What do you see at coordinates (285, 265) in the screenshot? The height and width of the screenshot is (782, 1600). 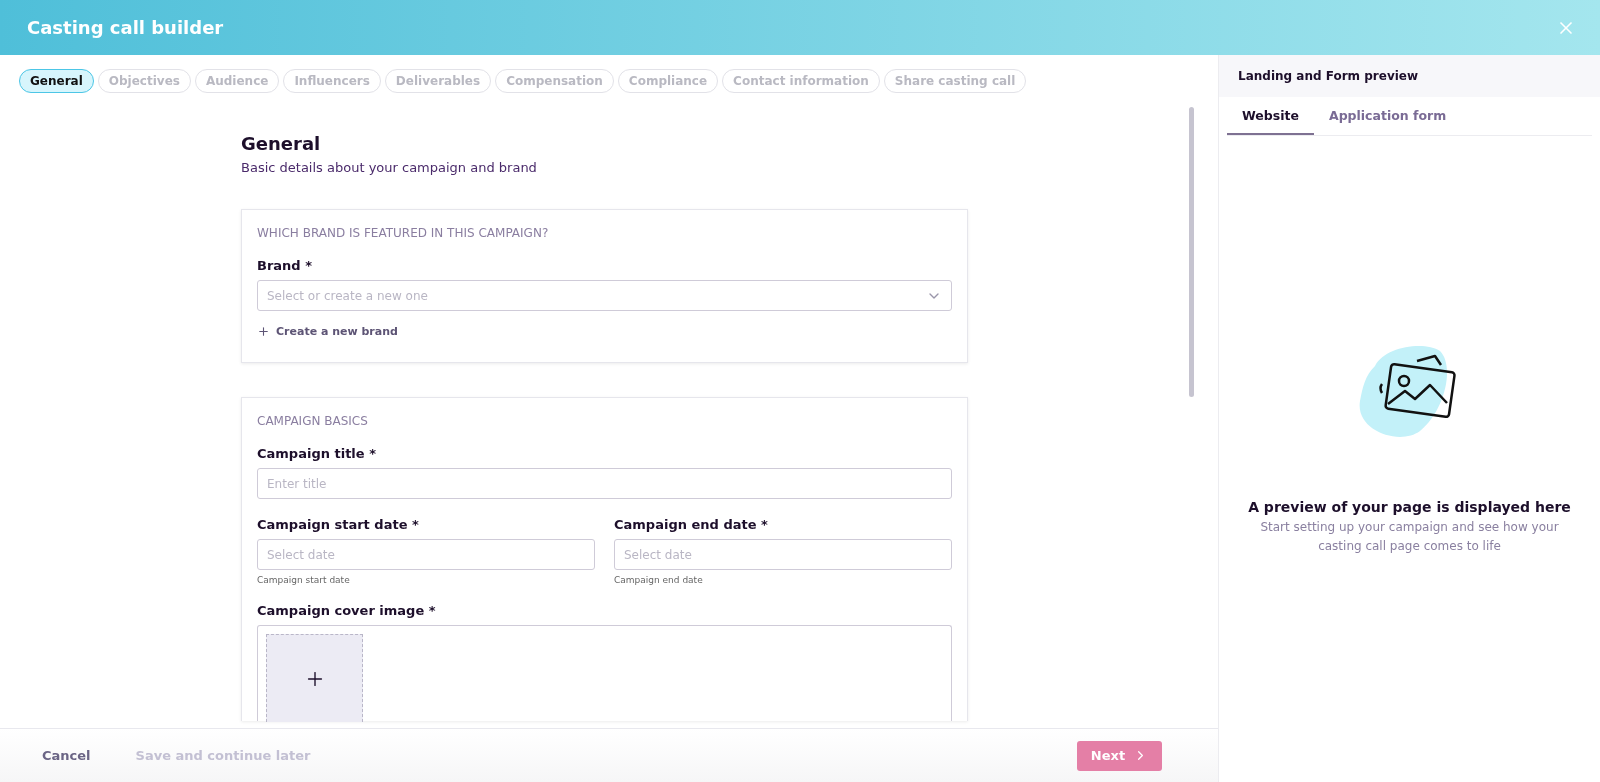 I see `field-label: Brand *` at bounding box center [285, 265].